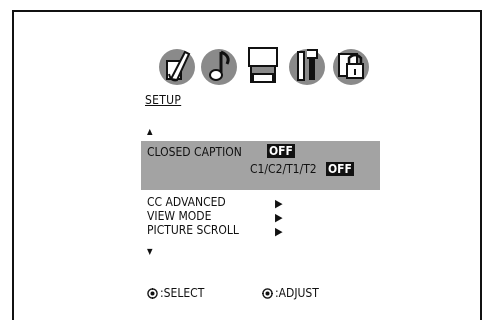 Image resolution: width=504 pixels, height=320 pixels. I want to click on menu-item-cc-advanced: CC ADVANCED ▶, so click(217, 203).